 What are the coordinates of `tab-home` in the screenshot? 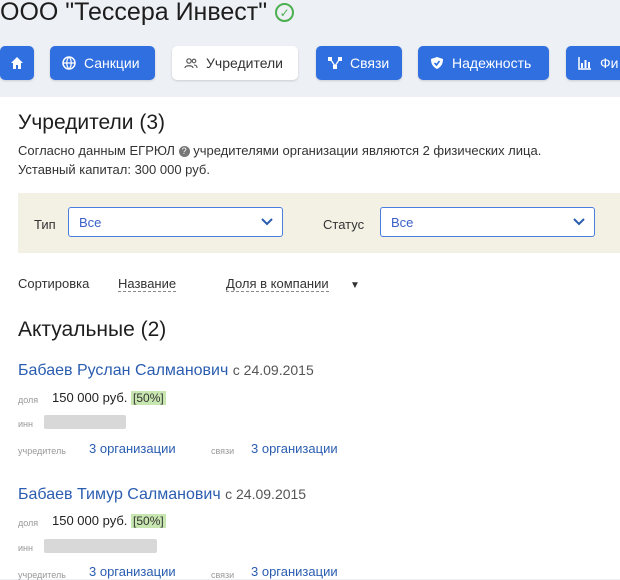 It's located at (17, 63).